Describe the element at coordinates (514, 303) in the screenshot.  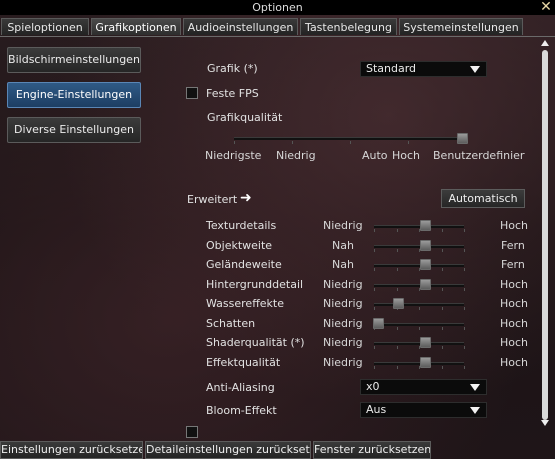
I see `wassereffekte-max-label: Hoch` at that location.